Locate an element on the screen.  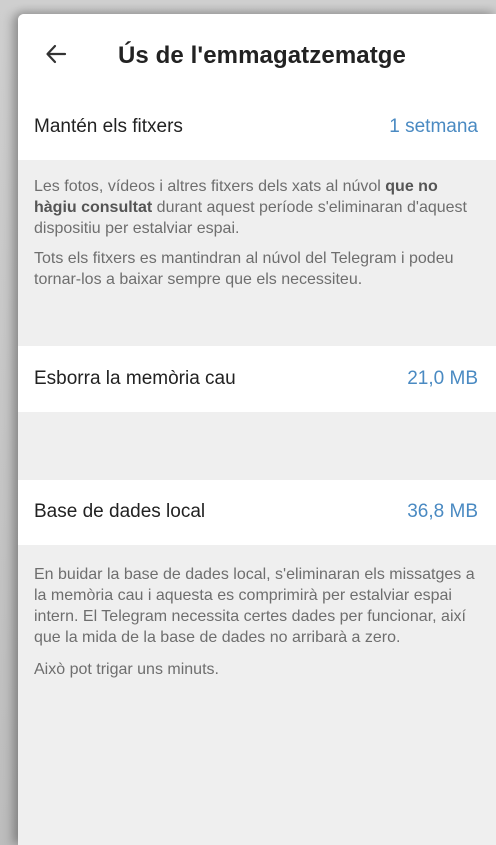
local-database-value: 36,8 MB is located at coordinates (442, 511).